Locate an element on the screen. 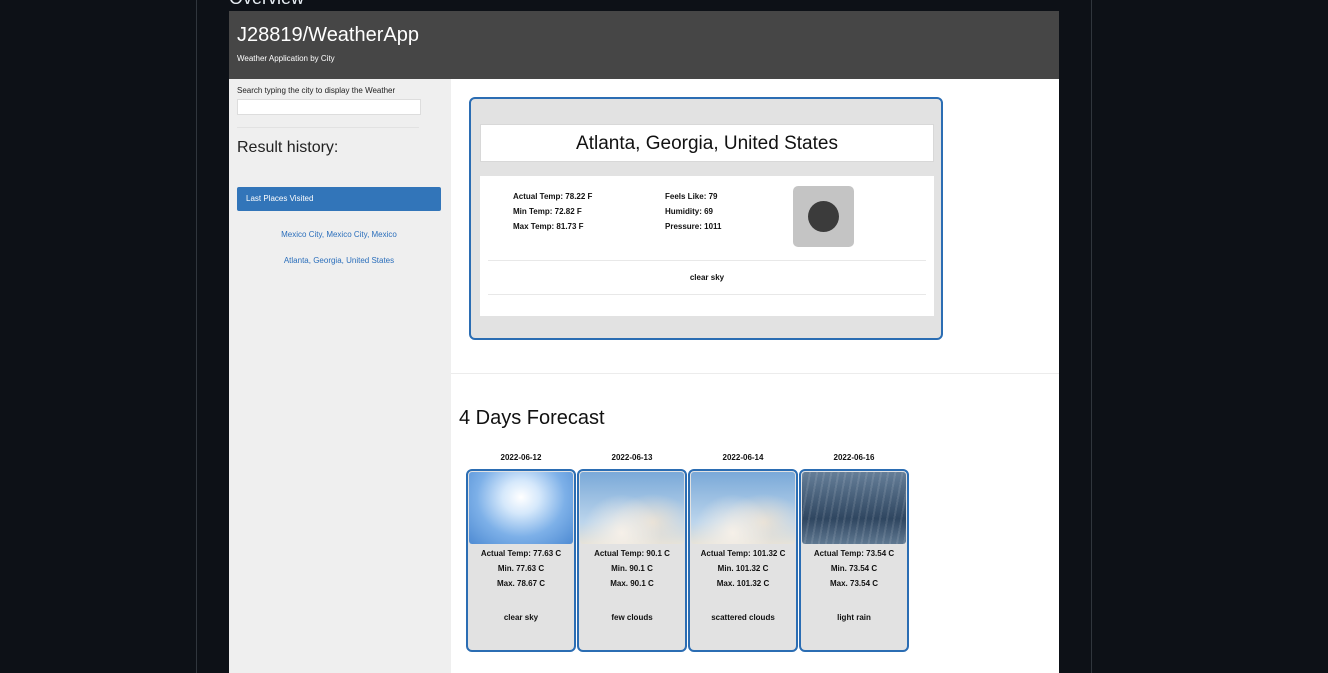 This screenshot has height=673, width=1328. forecast-max-temp: Max. 78.67 C is located at coordinates (521, 583).